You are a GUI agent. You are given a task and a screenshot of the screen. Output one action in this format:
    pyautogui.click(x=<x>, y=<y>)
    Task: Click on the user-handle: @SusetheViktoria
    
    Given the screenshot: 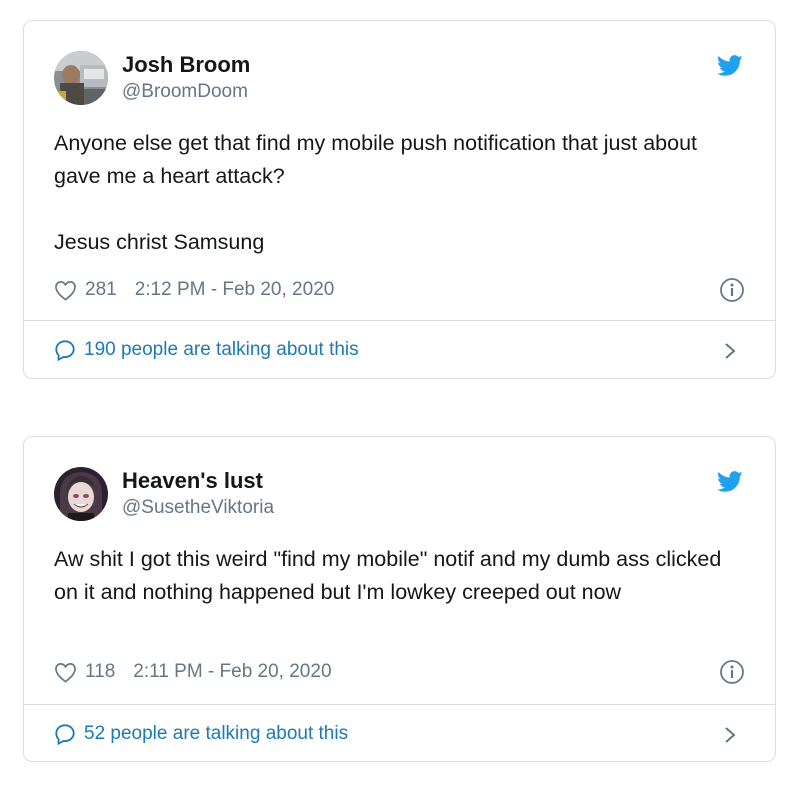 What is the action you would take?
    pyautogui.click(x=198, y=508)
    